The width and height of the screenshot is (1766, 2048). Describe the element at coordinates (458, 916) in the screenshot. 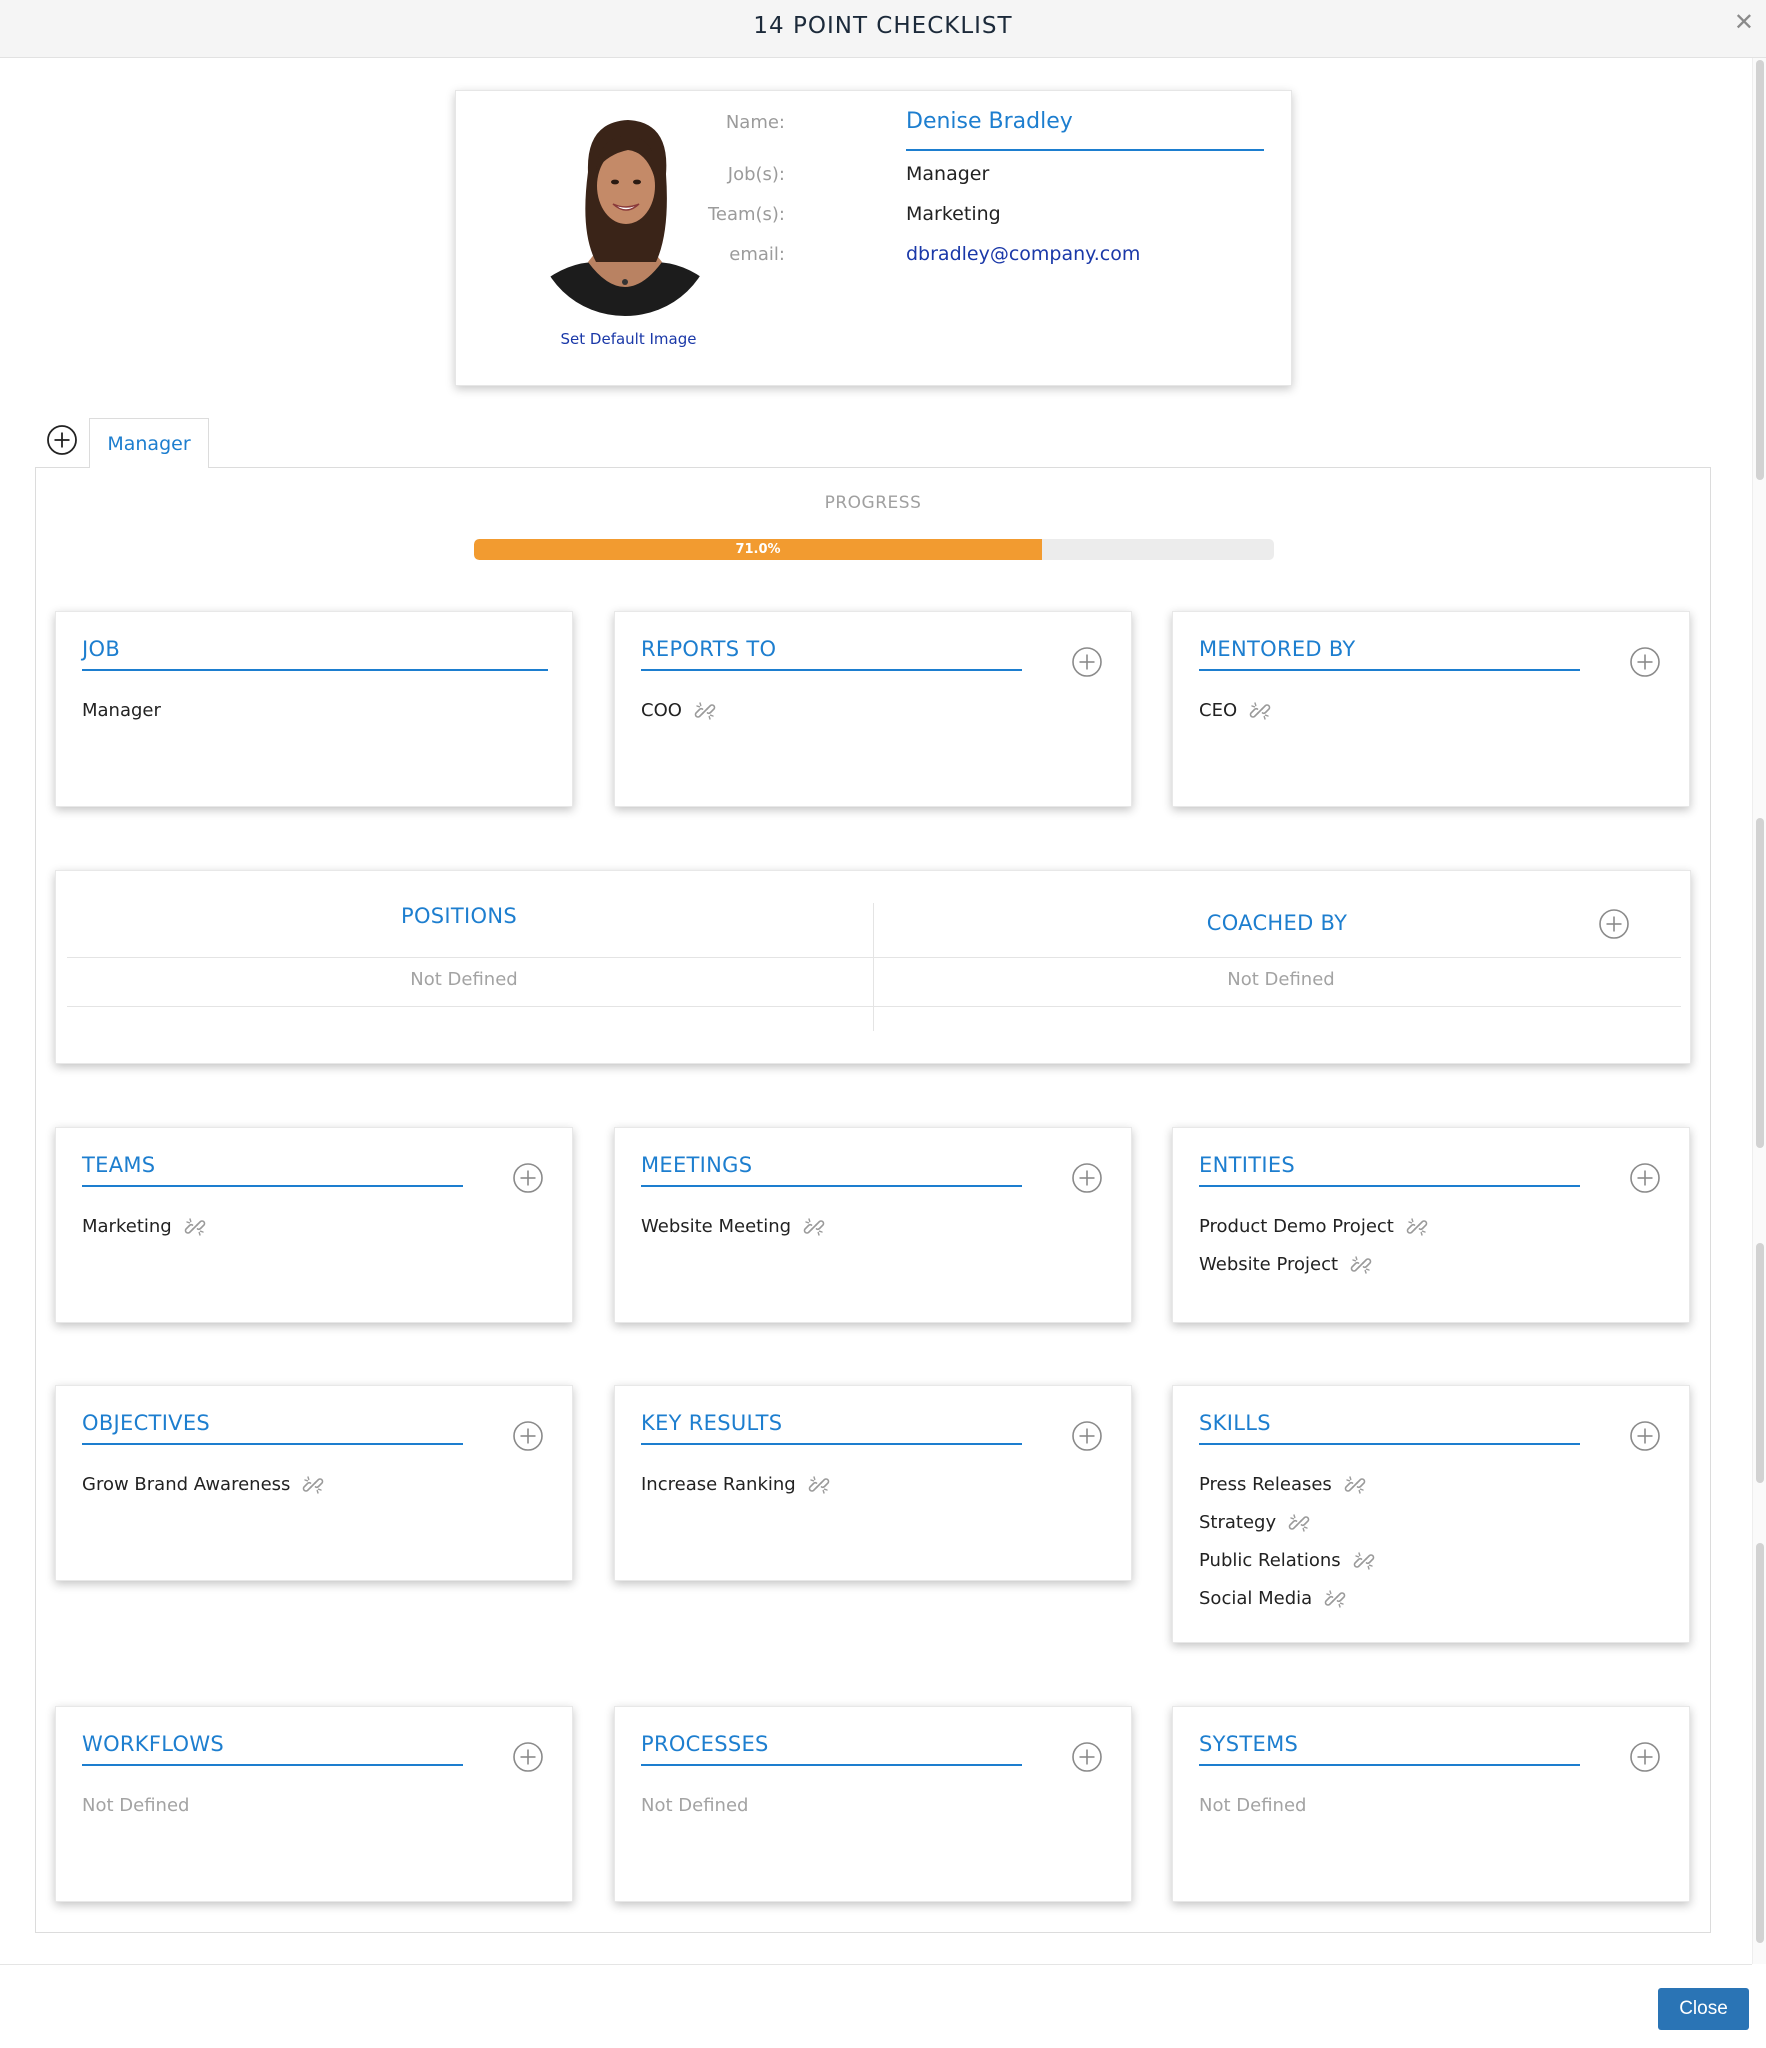

I see `positions-title: POSITIONS` at that location.